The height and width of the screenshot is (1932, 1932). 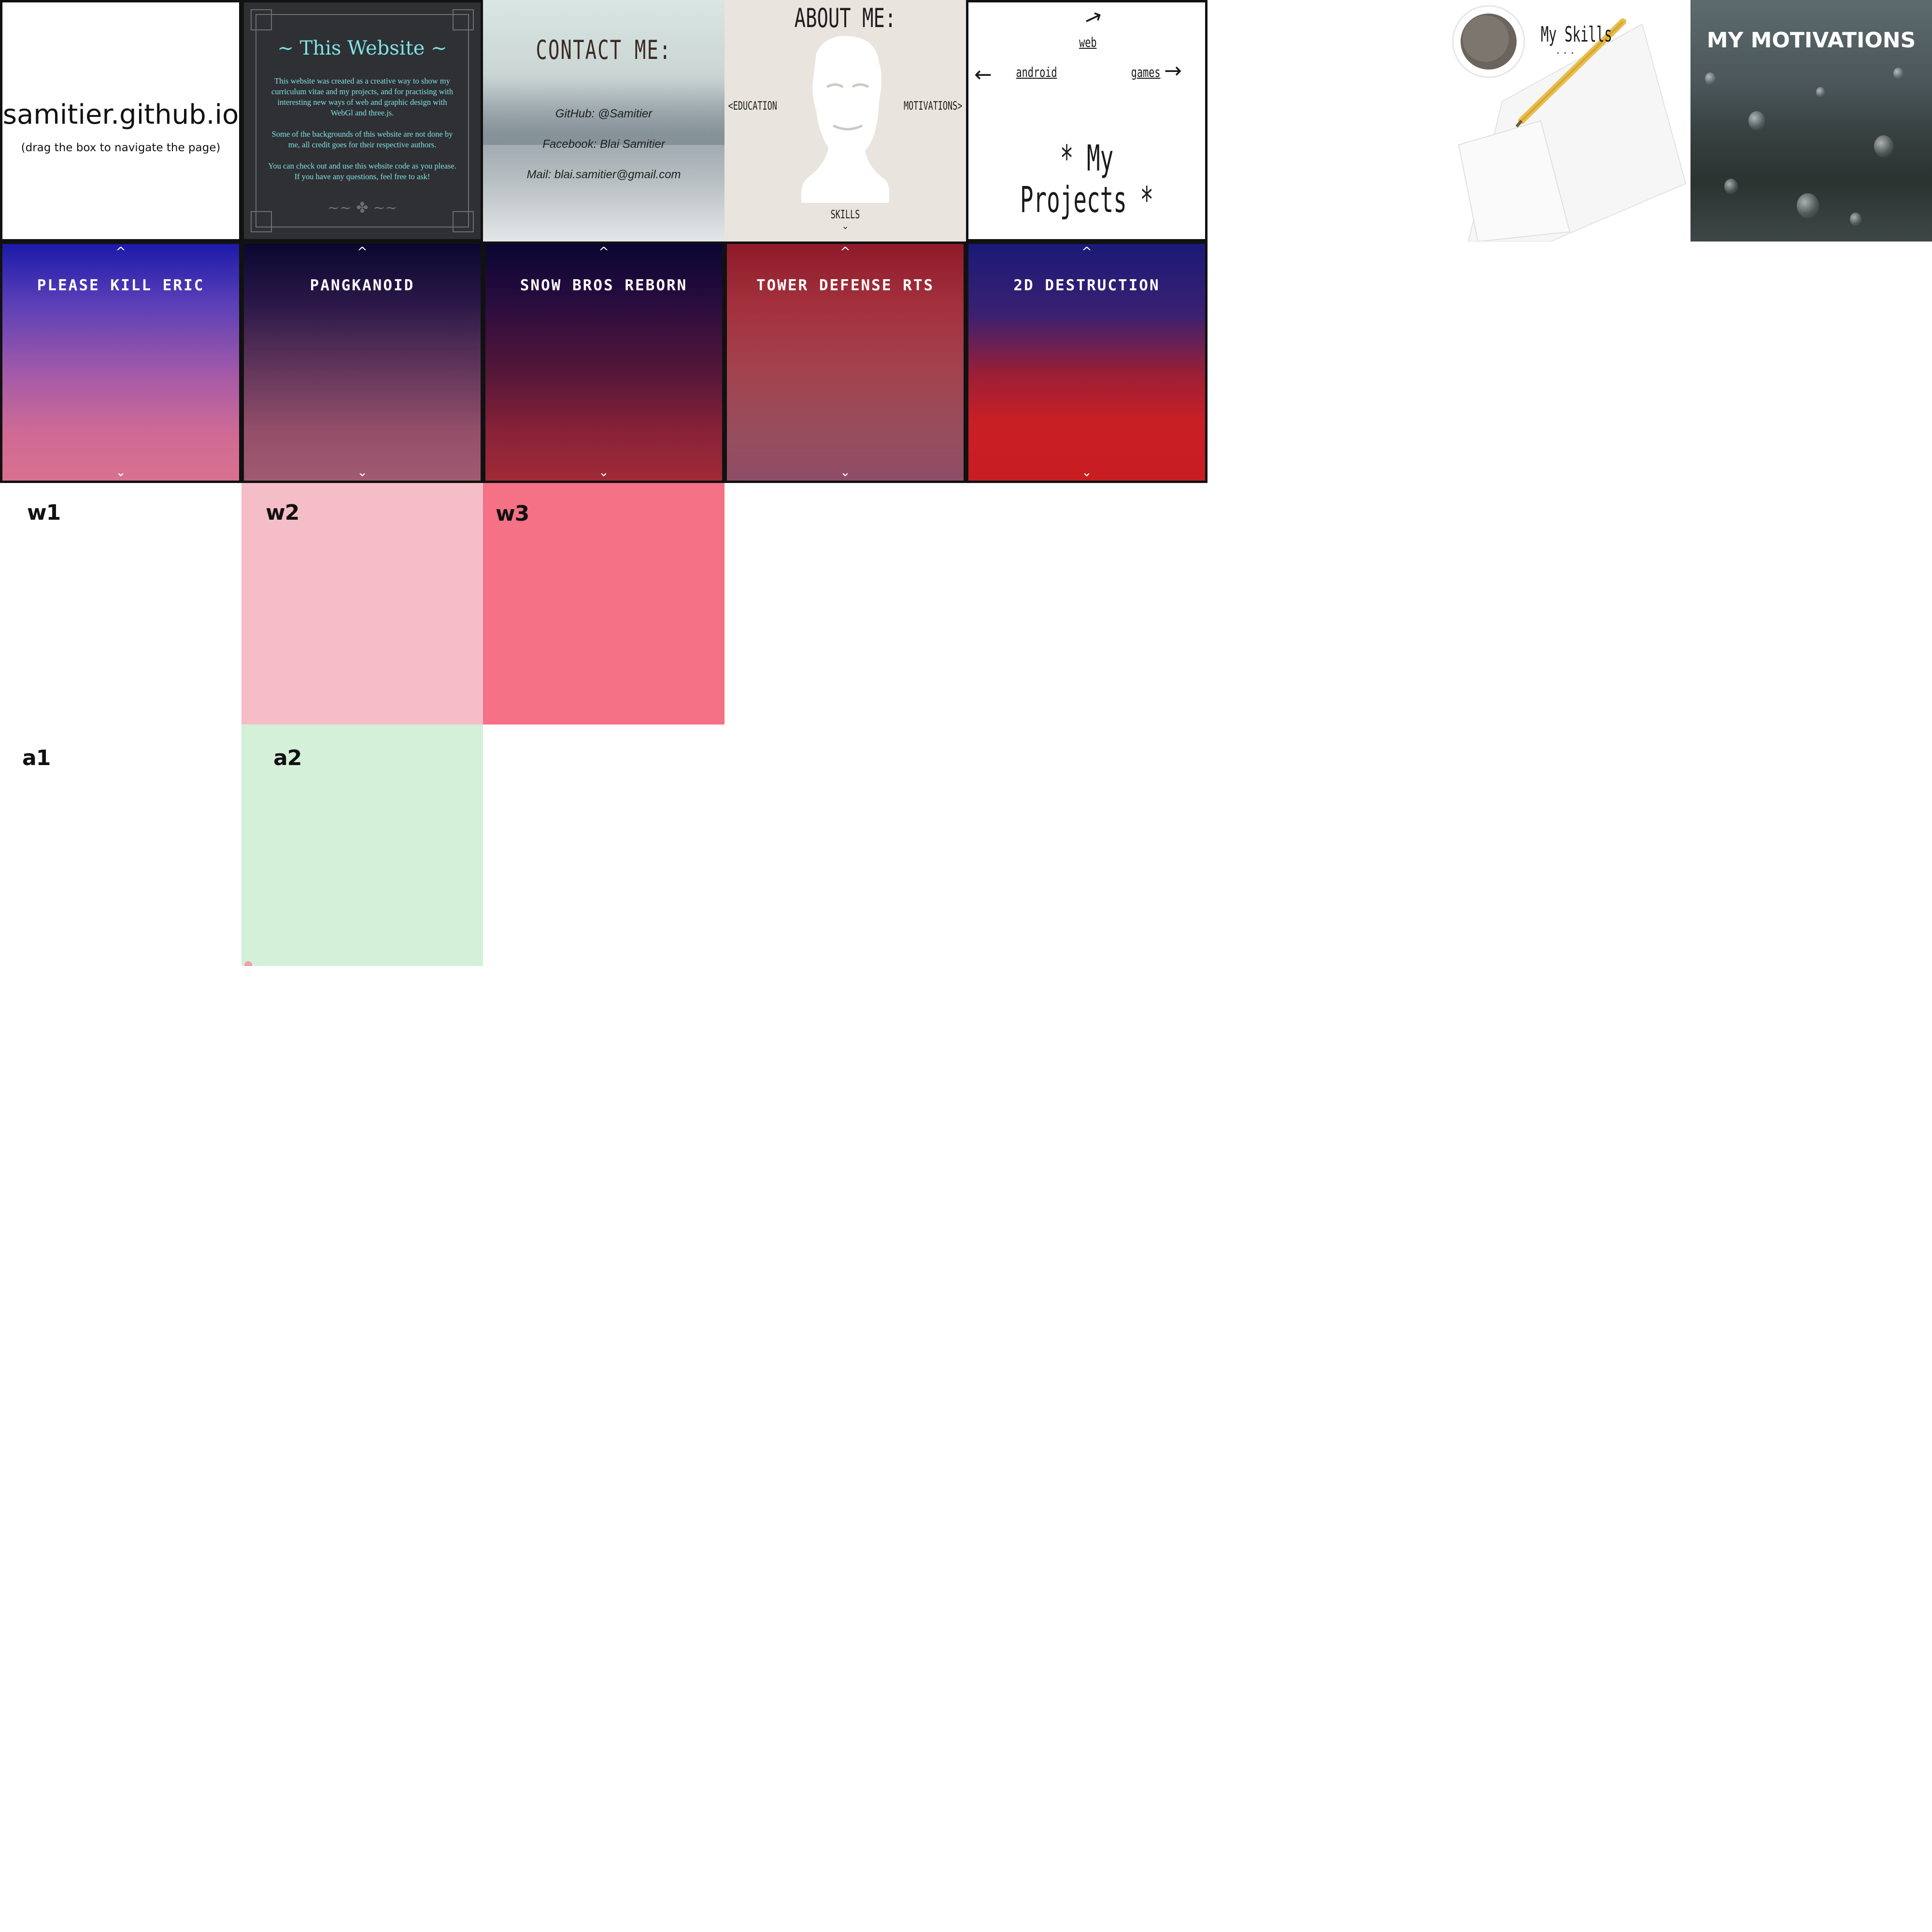 What do you see at coordinates (282, 512) in the screenshot?
I see `tile-label: w2` at bounding box center [282, 512].